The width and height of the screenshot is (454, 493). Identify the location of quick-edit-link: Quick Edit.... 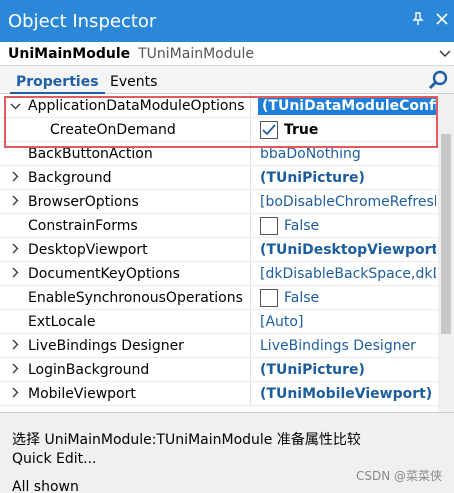
(54, 459).